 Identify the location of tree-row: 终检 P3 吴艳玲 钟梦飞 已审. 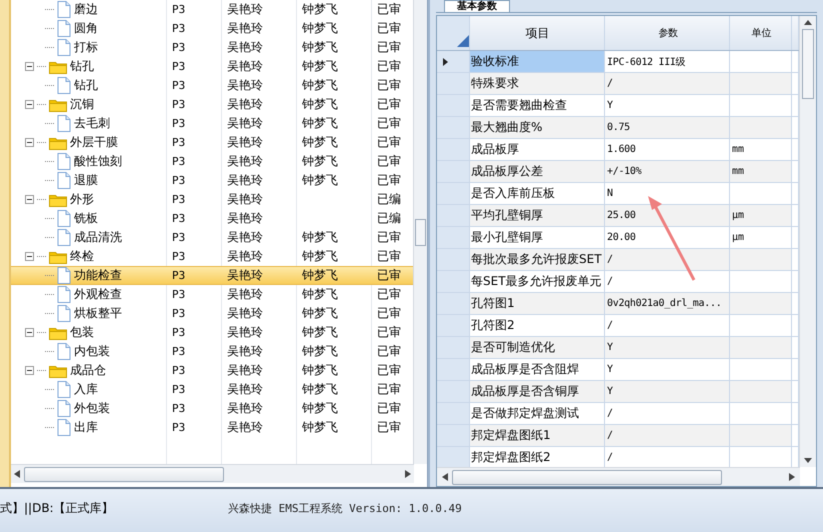
(212, 256).